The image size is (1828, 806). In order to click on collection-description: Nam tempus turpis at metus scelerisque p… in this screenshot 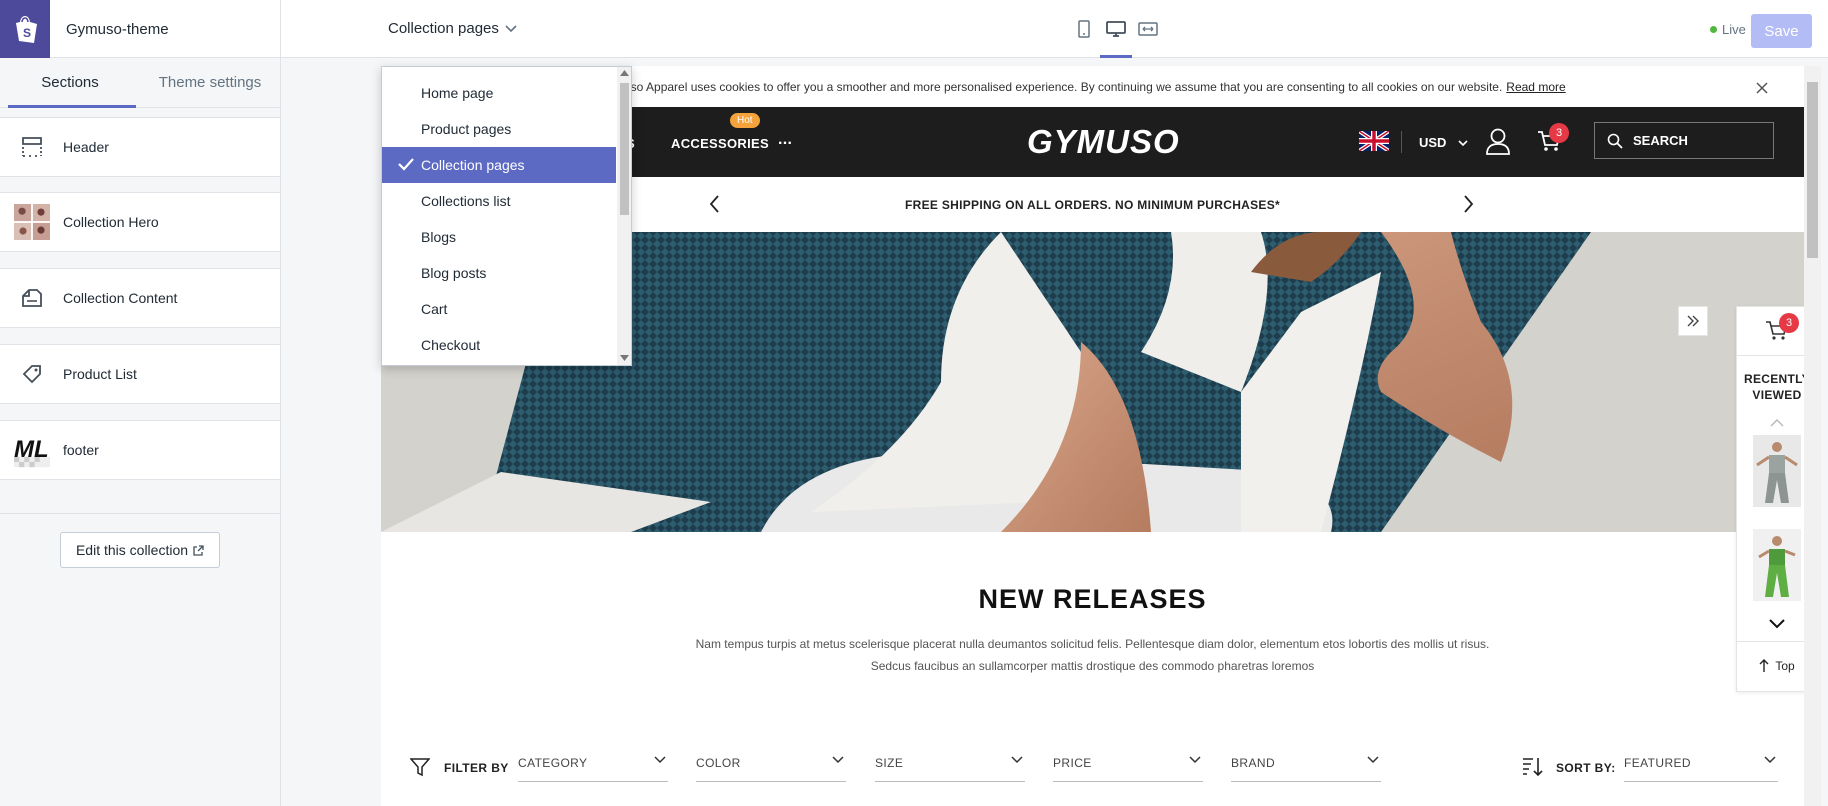, I will do `click(1092, 655)`.